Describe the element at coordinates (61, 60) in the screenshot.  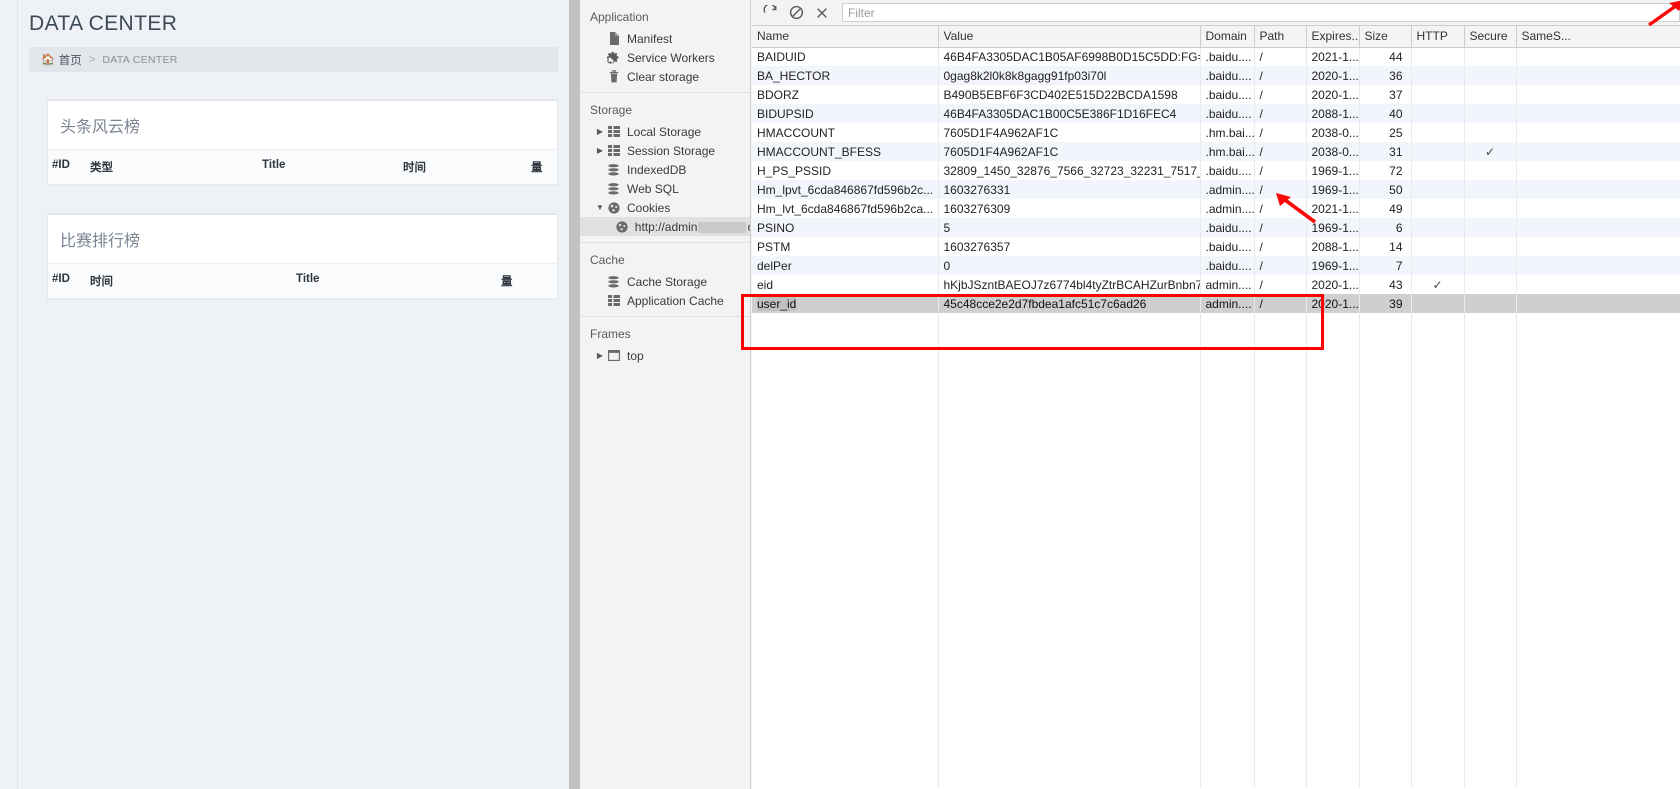
I see `breadcrumb-home-link: 🏠 首页` at that location.